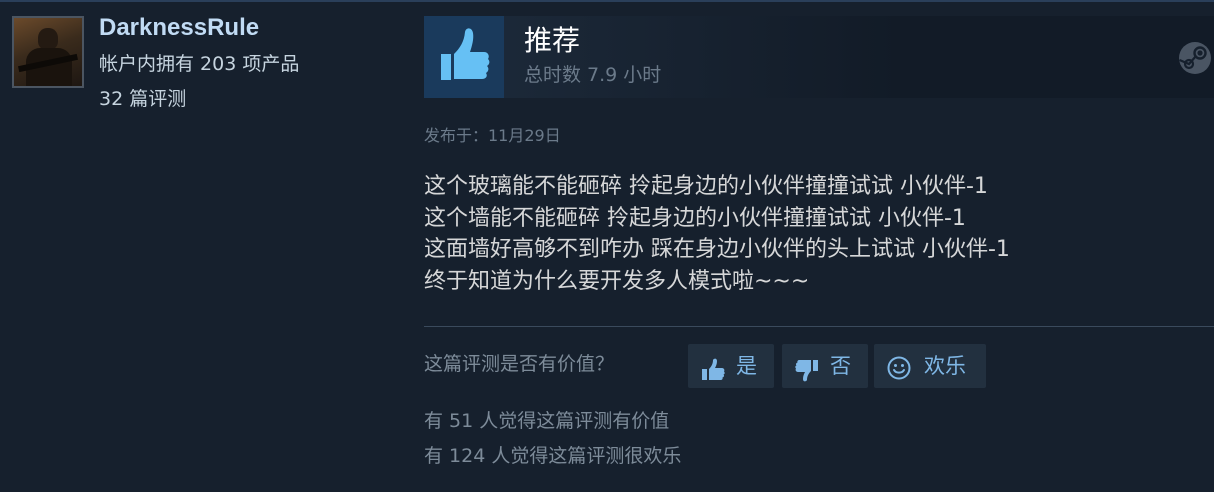  I want to click on helpful-question: 这篇评测是否有价值？, so click(519, 364).